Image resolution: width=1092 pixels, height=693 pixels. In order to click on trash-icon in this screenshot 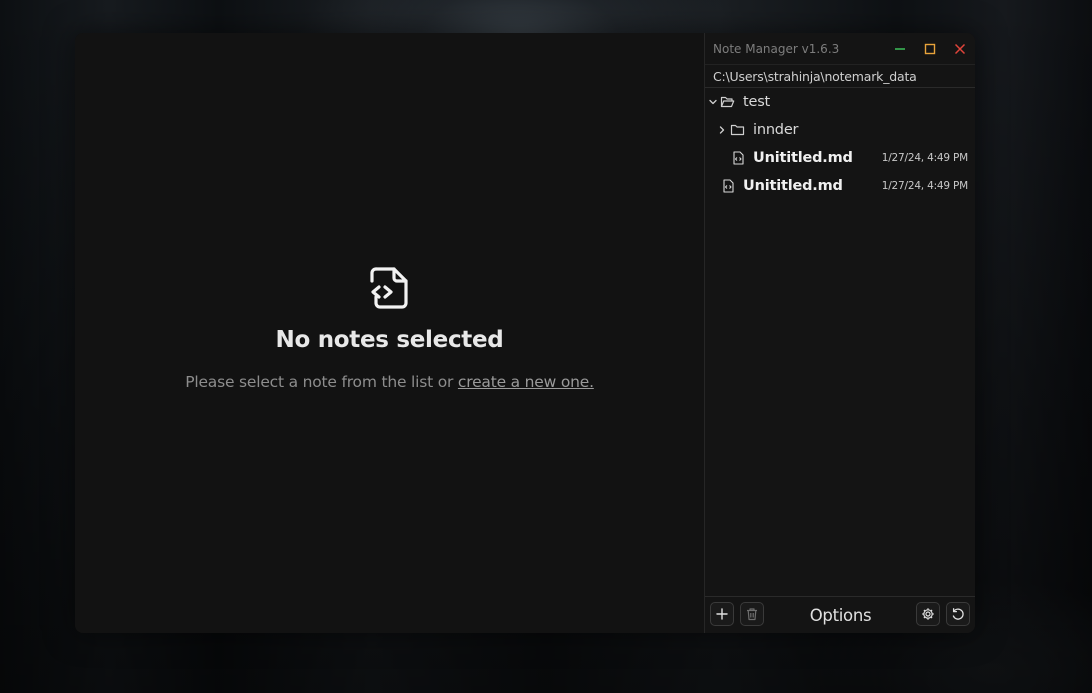, I will do `click(752, 614)`.